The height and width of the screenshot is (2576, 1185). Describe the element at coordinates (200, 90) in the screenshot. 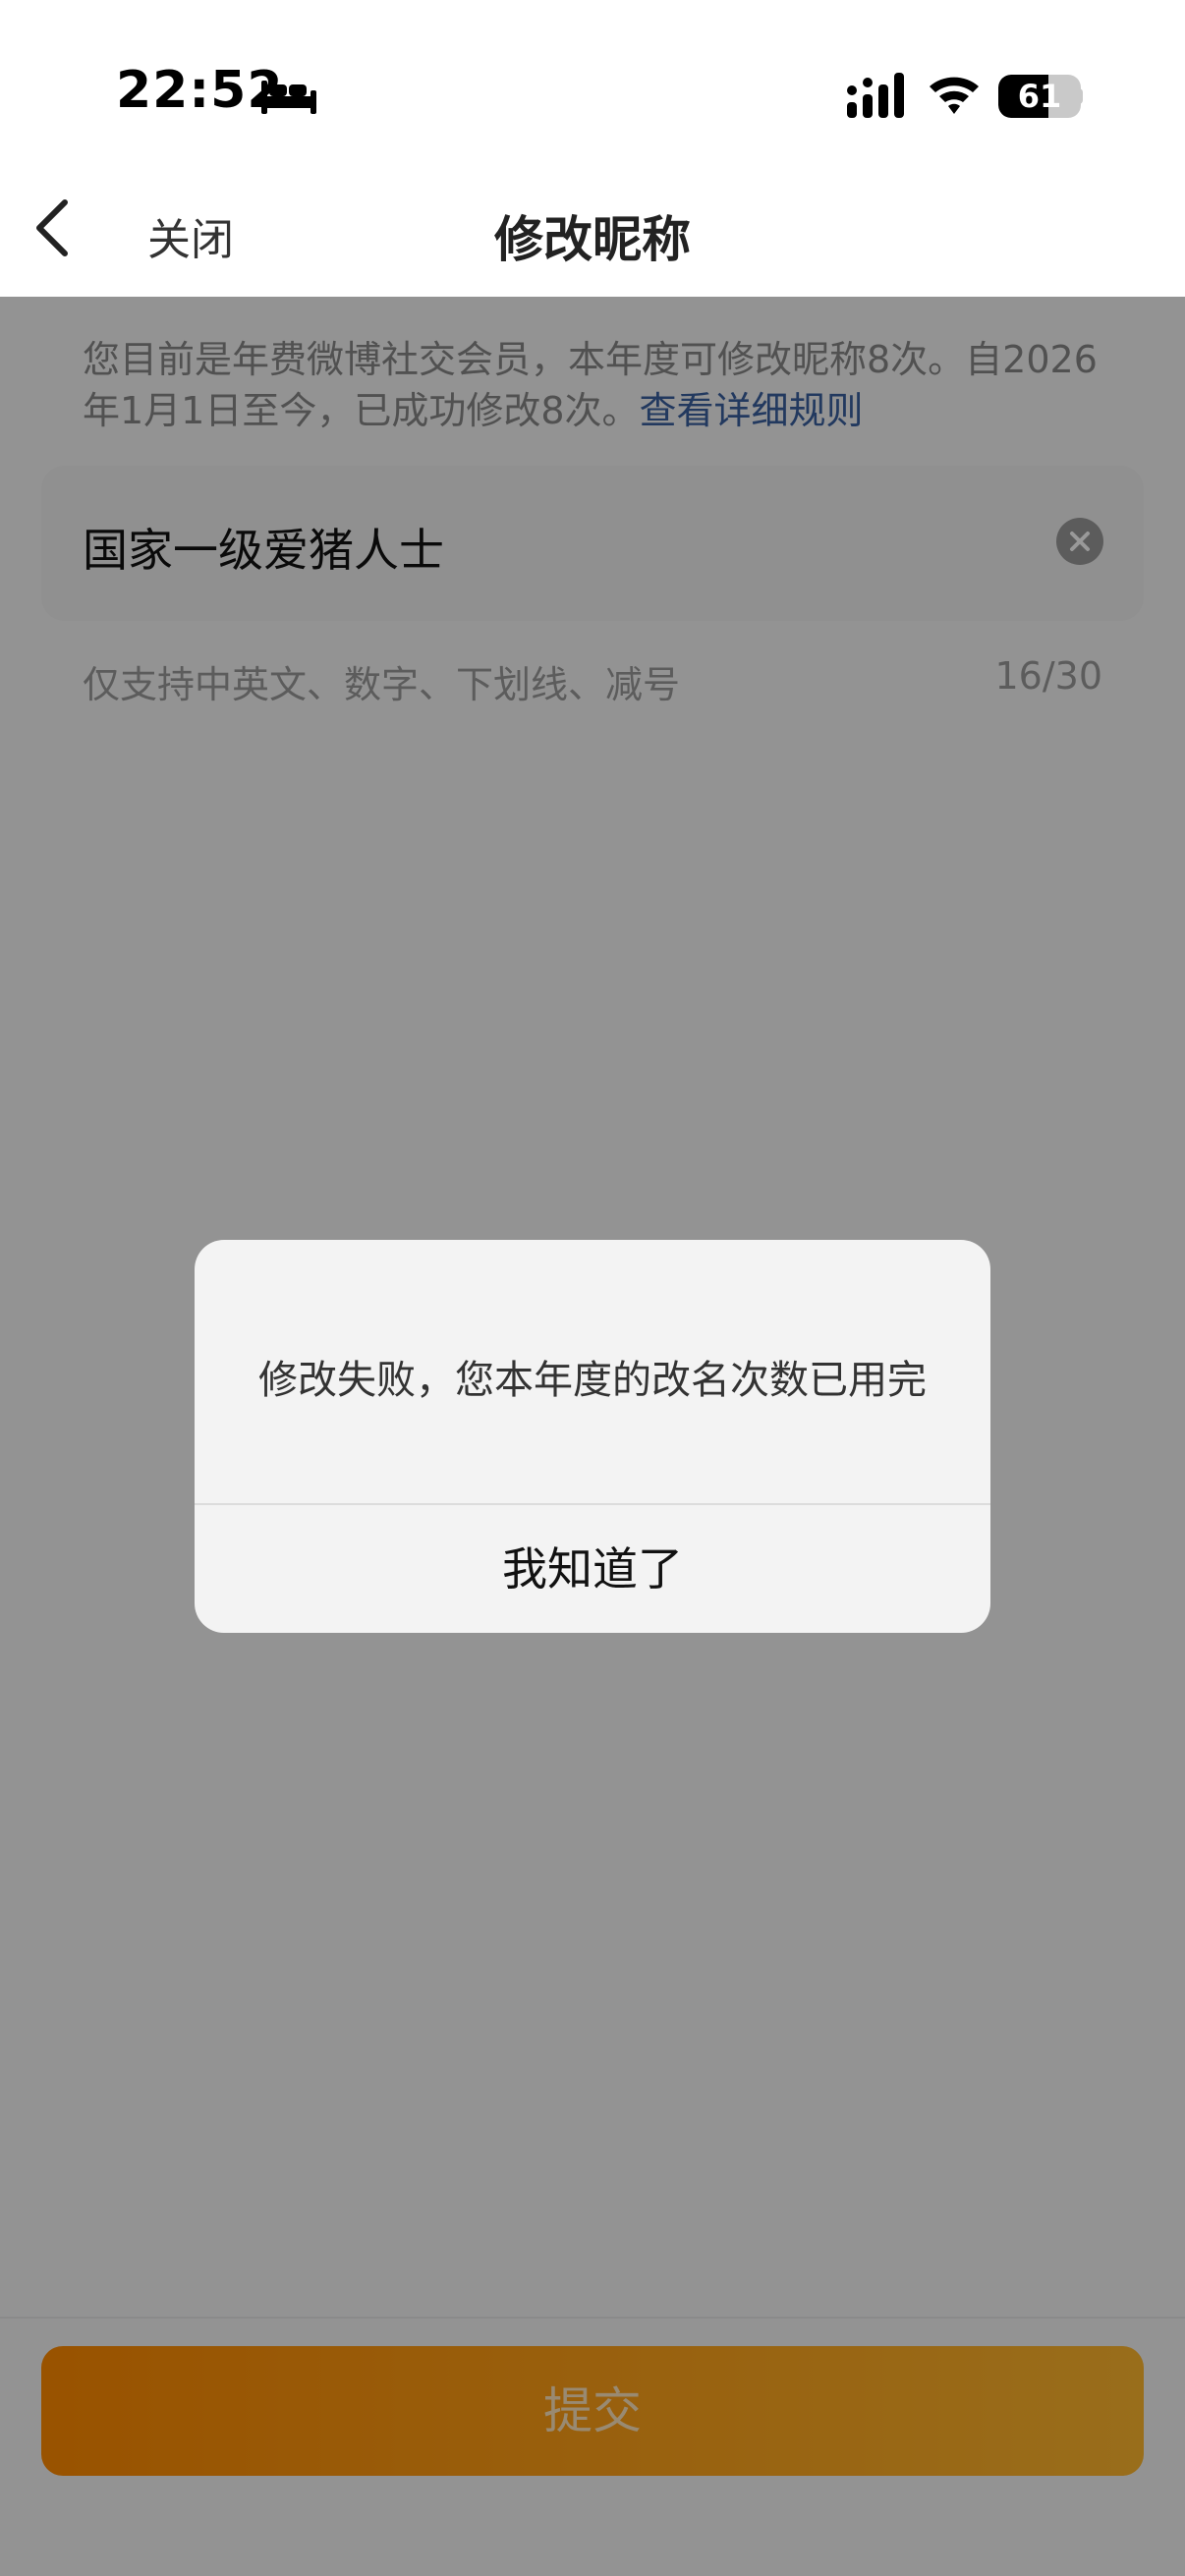

I see `status-time: 22:52` at that location.